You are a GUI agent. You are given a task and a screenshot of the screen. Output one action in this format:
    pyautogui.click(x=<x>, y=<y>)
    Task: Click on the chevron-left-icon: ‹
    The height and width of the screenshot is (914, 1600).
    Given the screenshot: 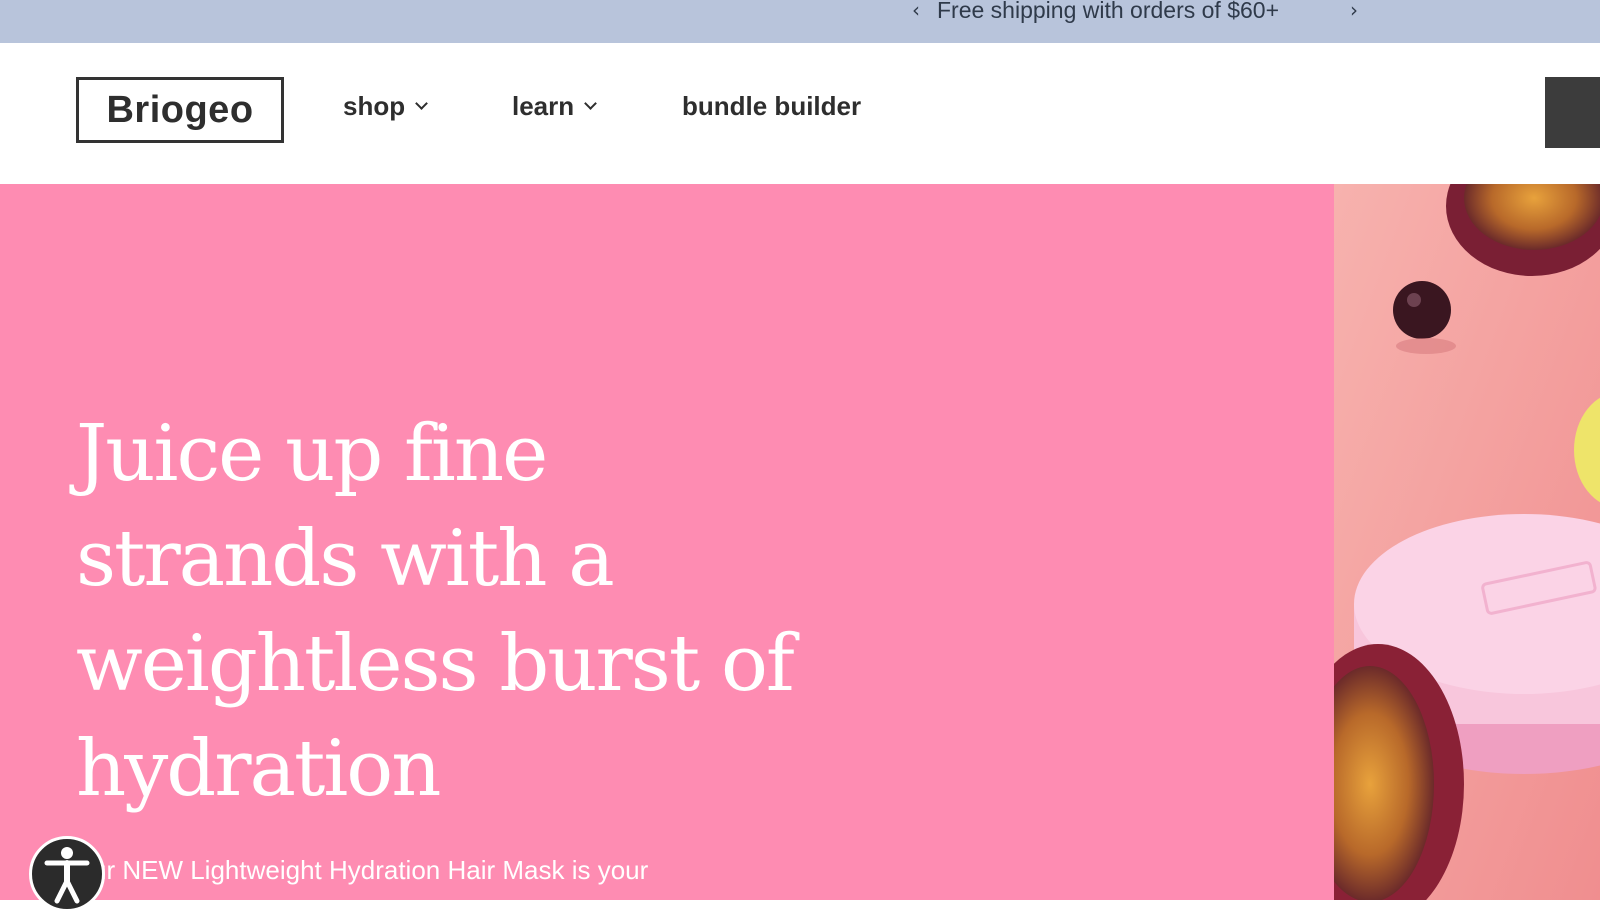 What is the action you would take?
    pyautogui.click(x=916, y=11)
    